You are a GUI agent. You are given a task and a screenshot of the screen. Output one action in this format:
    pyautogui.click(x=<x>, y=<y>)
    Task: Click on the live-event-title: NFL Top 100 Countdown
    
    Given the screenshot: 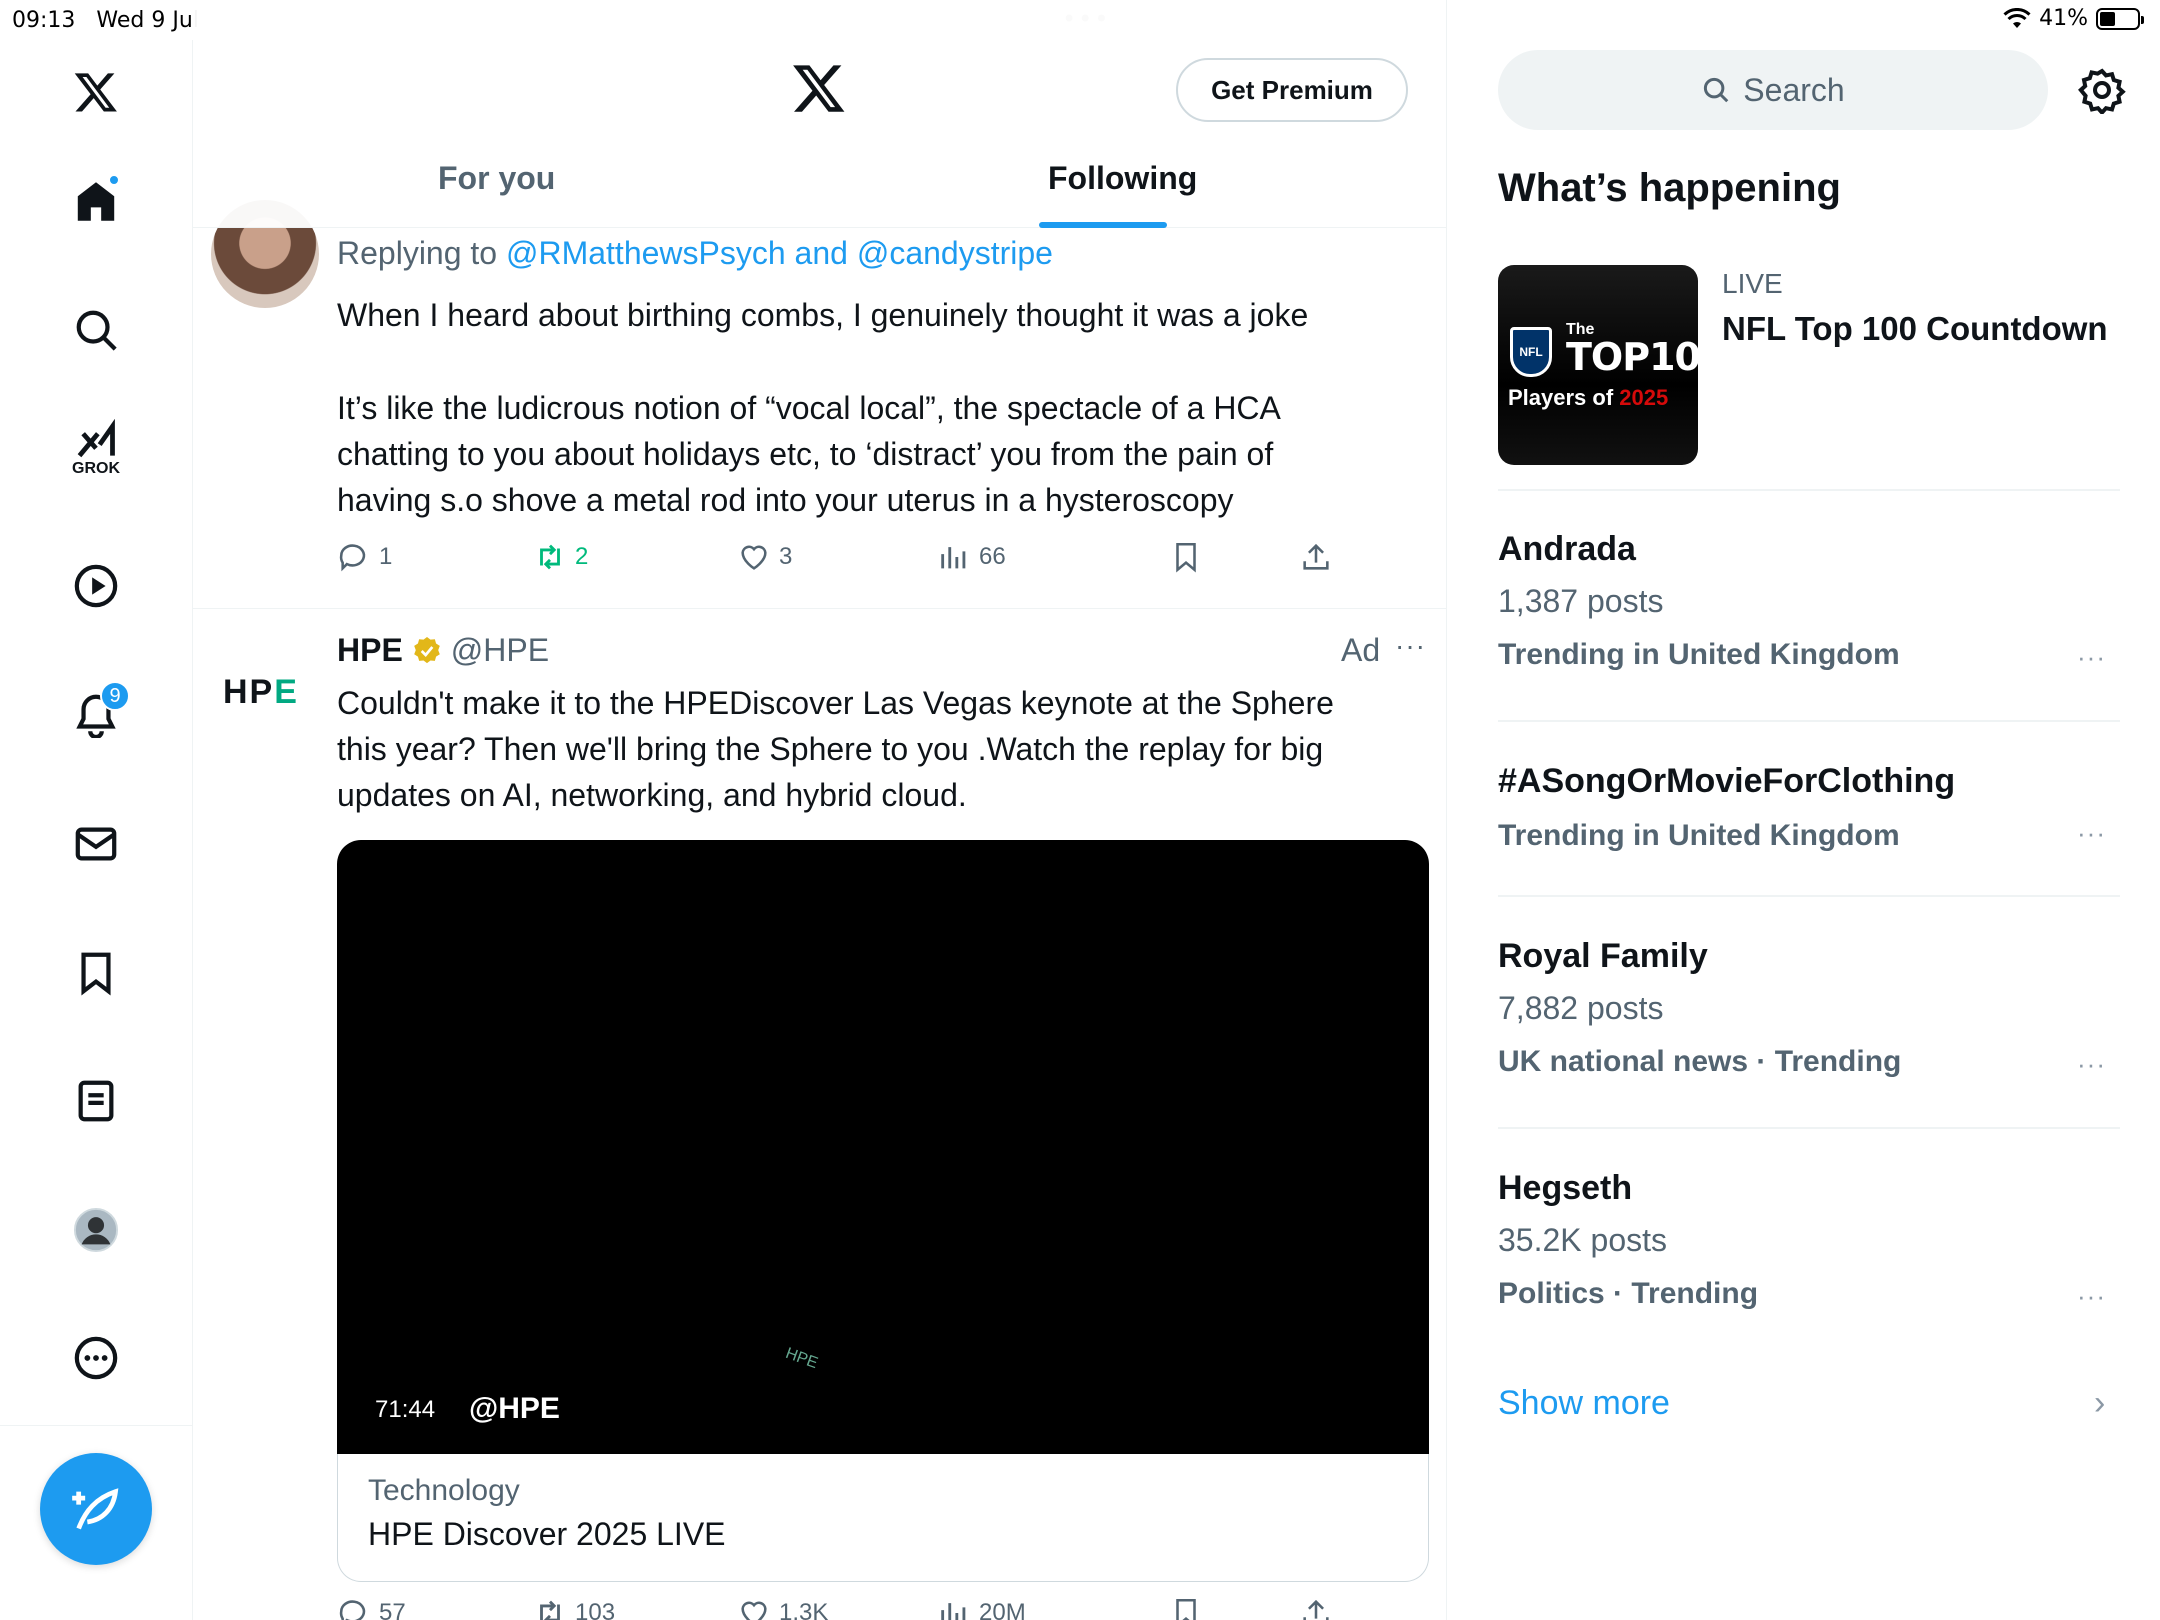 What is the action you would take?
    pyautogui.click(x=1915, y=329)
    